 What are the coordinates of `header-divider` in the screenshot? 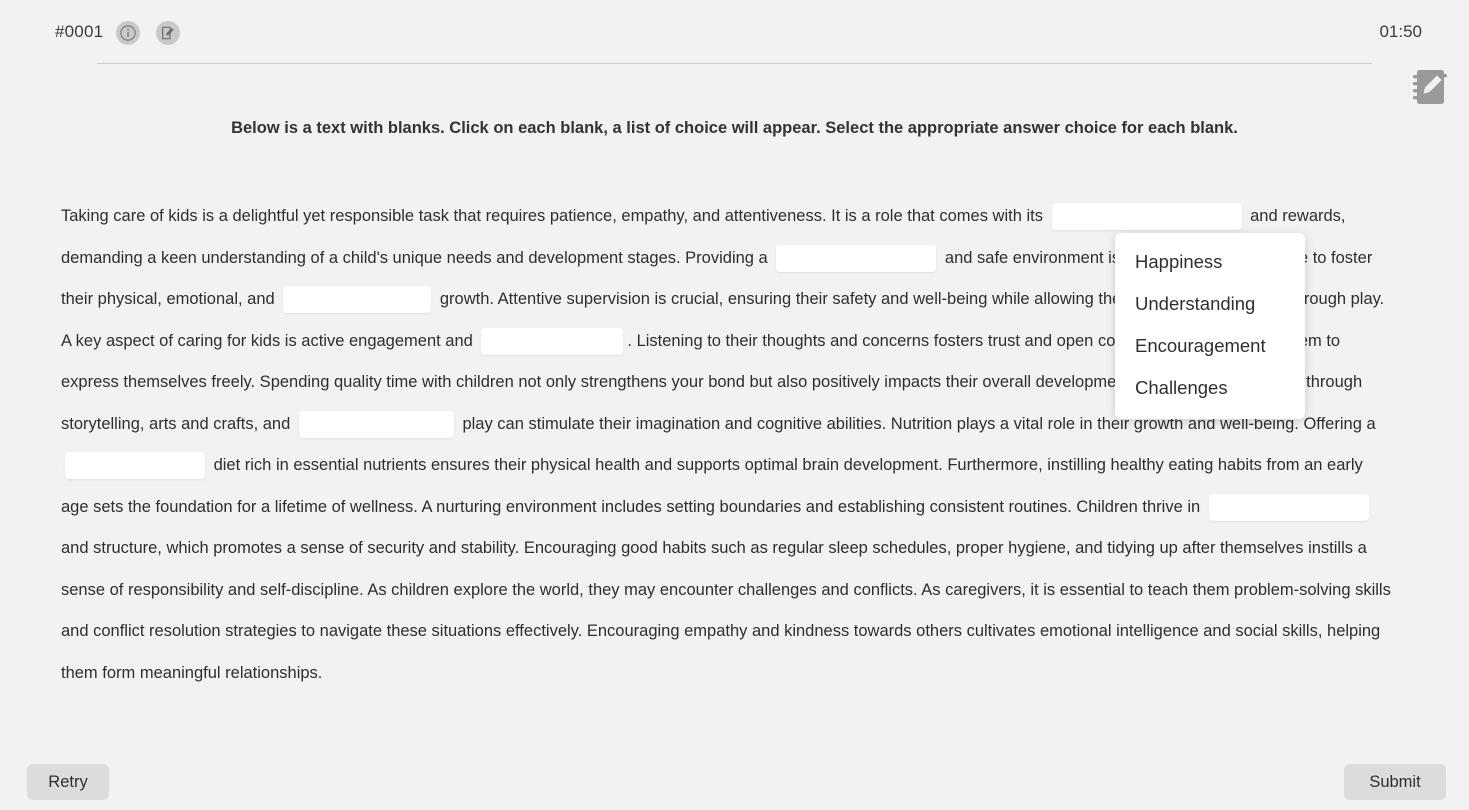 It's located at (734, 63).